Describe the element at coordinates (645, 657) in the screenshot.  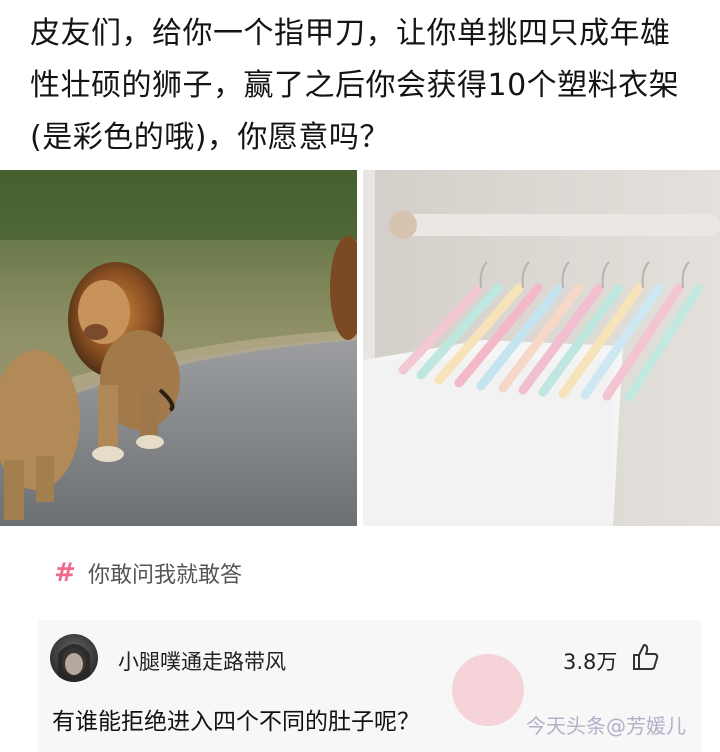
I see `thumbs-up-icon` at that location.